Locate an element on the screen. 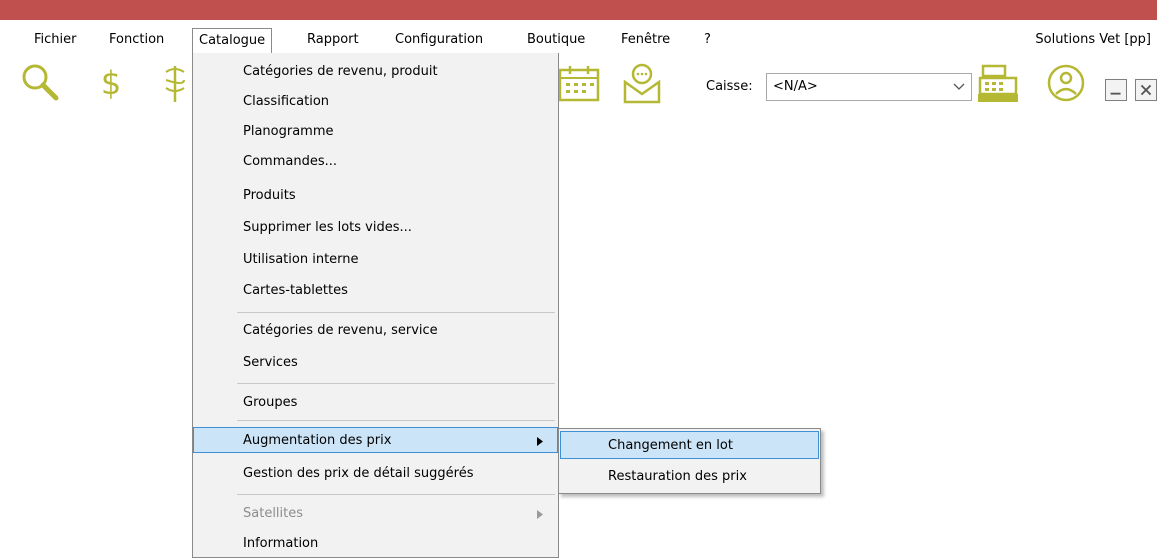  menu-item-classification: Classification is located at coordinates (375, 102).